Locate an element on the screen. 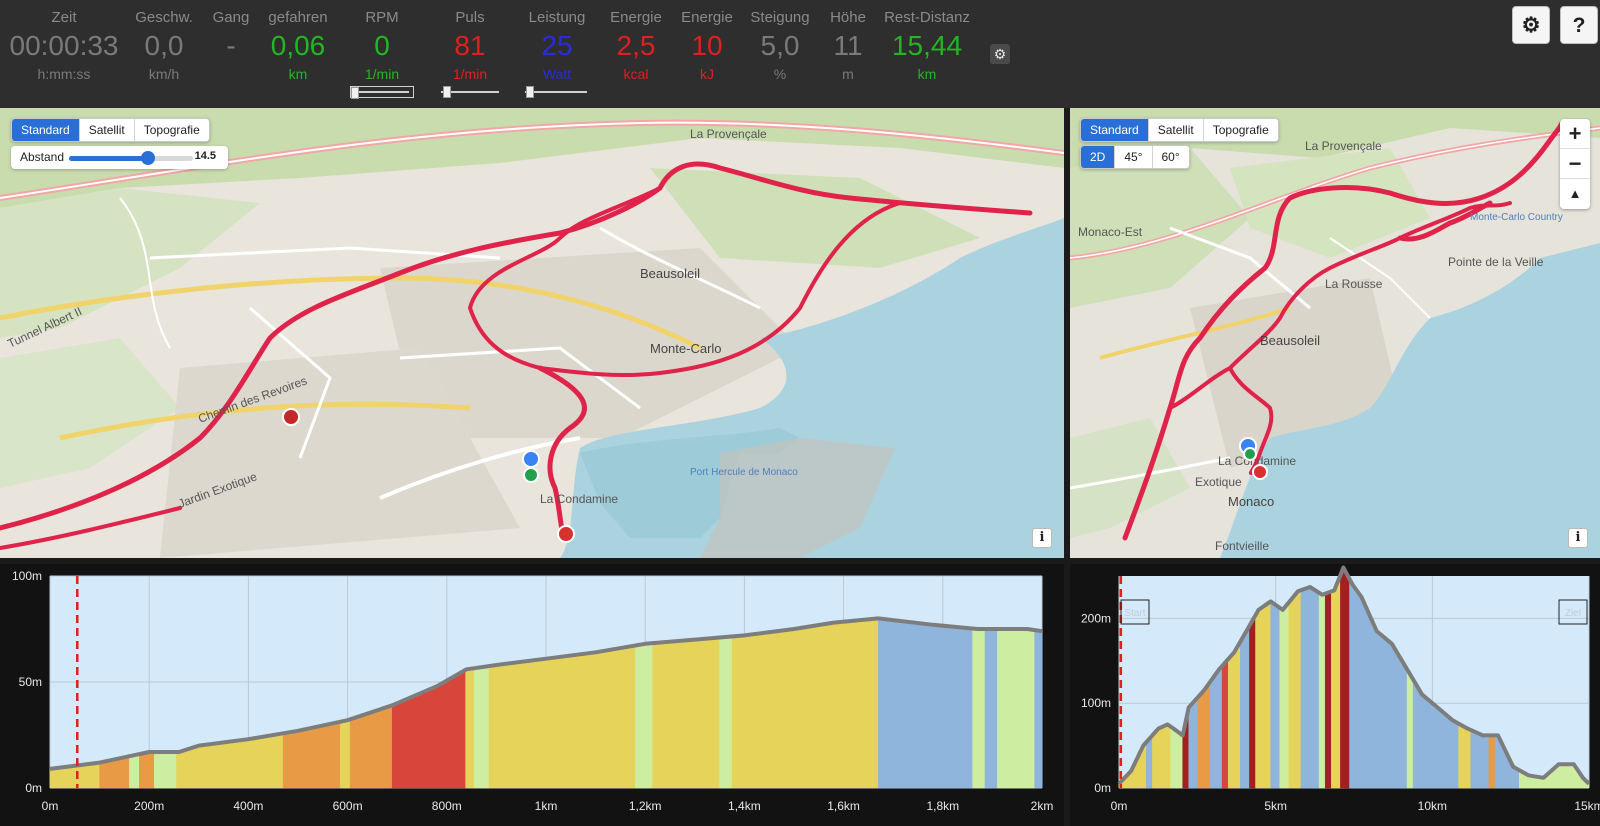 The width and height of the screenshot is (1600, 826). power-slider is located at coordinates (556, 92).